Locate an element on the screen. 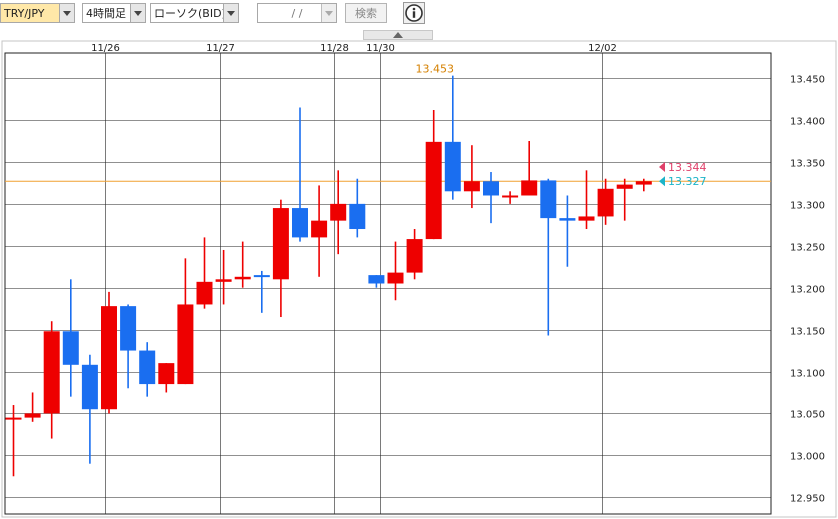  bid-price-label: 13.344 is located at coordinates (687, 167).